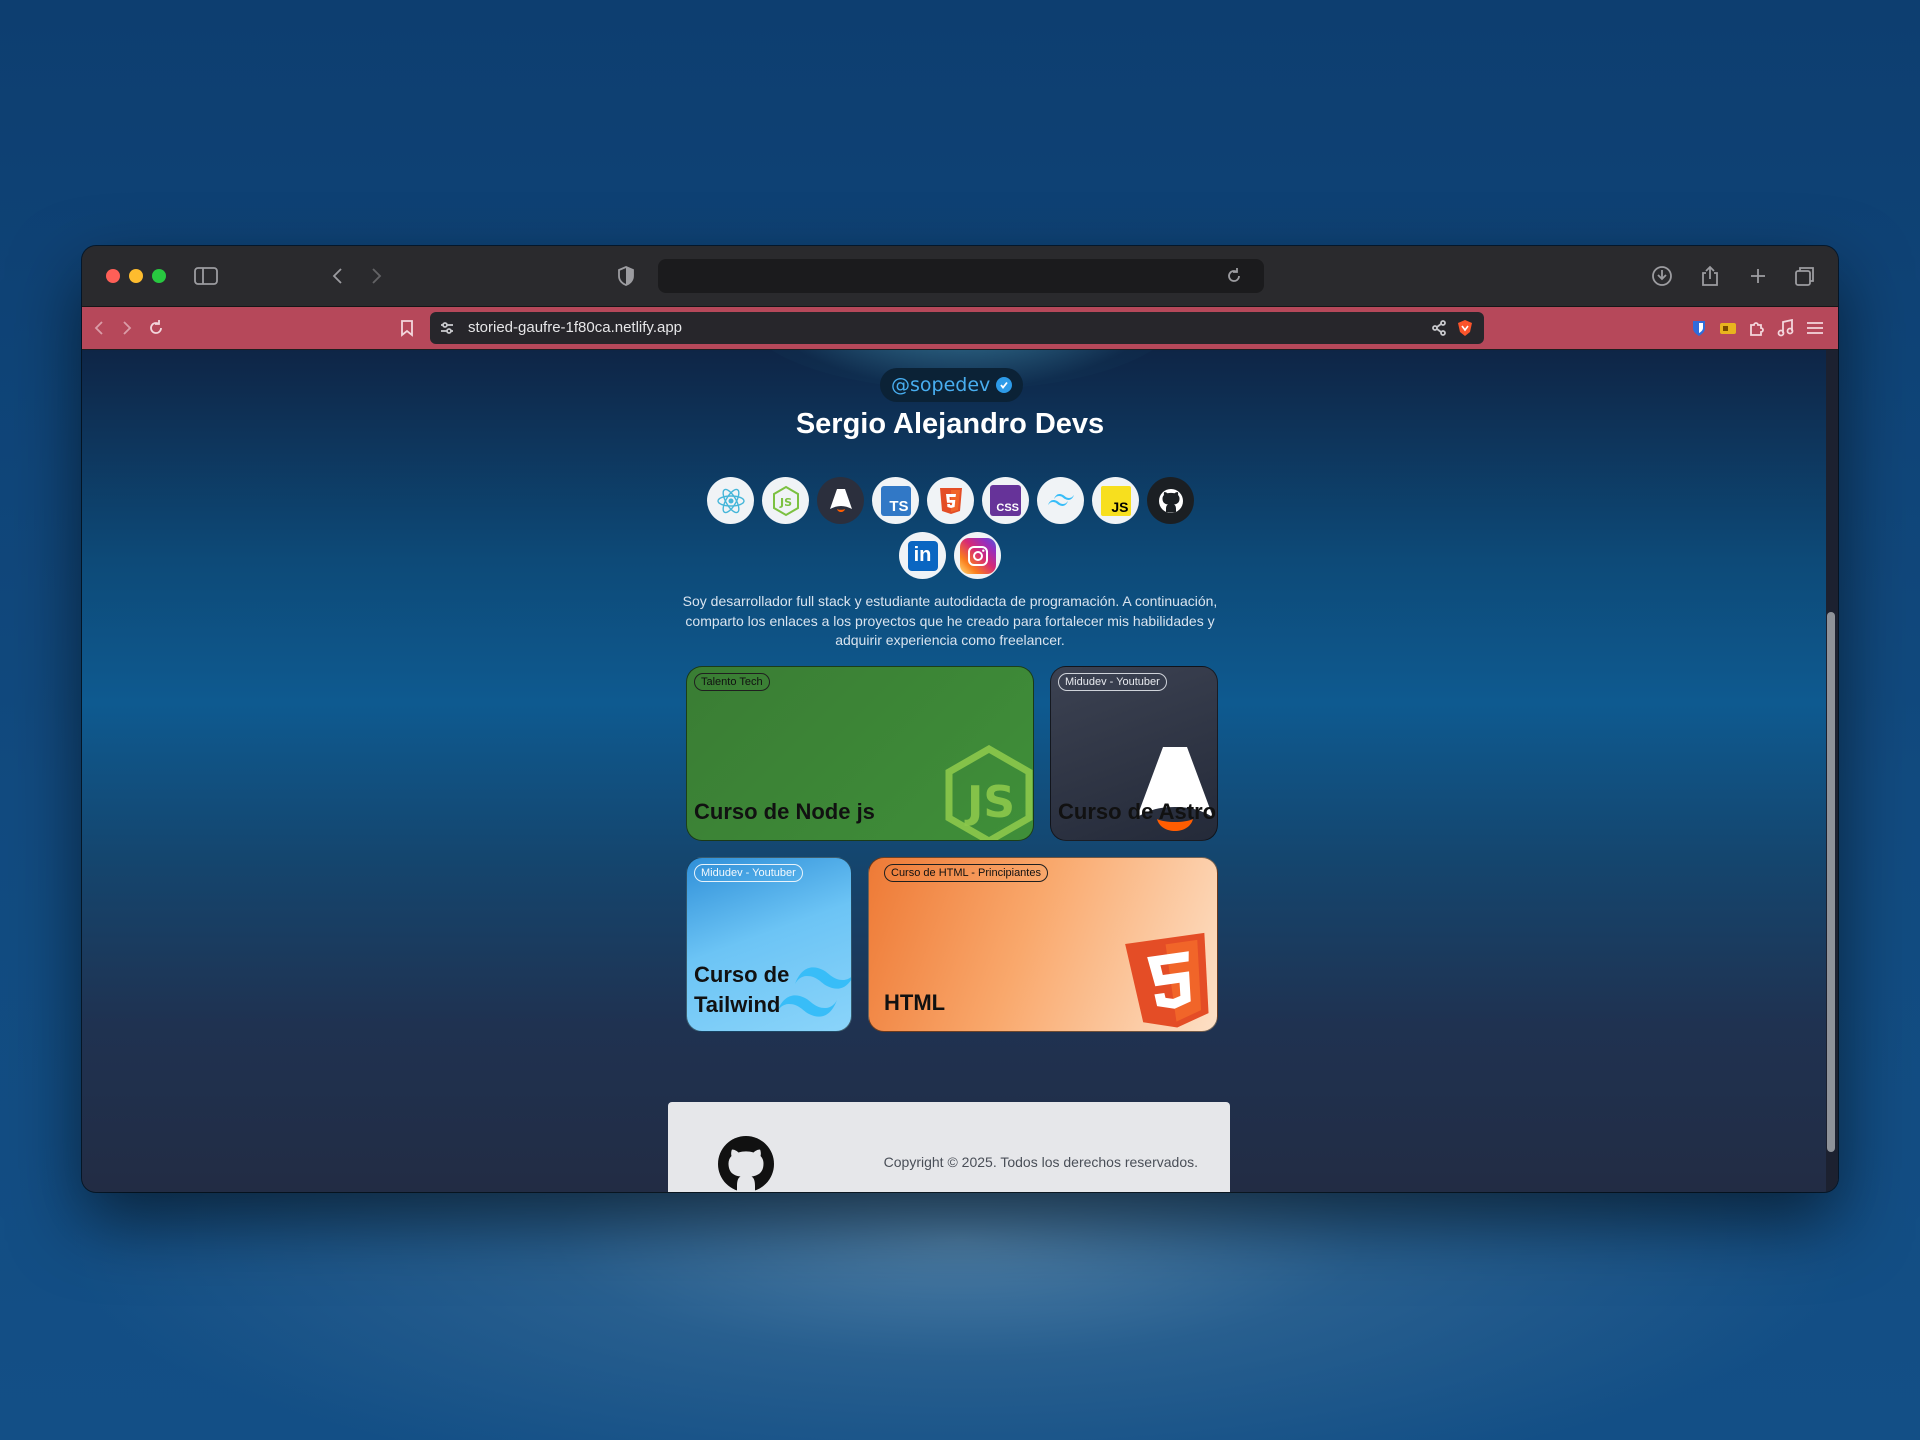 Image resolution: width=1920 pixels, height=1440 pixels. Describe the element at coordinates (941, 385) in the screenshot. I see `handle-text: @sopedev` at that location.